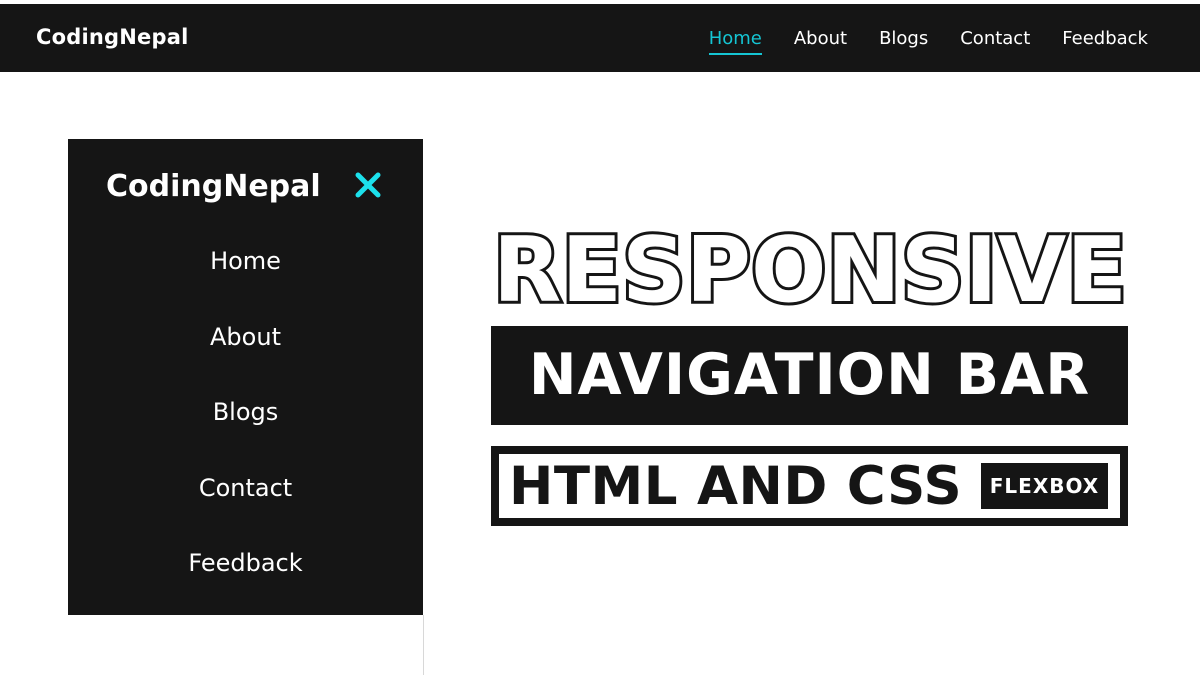 This screenshot has height=675, width=1200. I want to click on outline-title-svg: RESPONSIVE, so click(810, 270).